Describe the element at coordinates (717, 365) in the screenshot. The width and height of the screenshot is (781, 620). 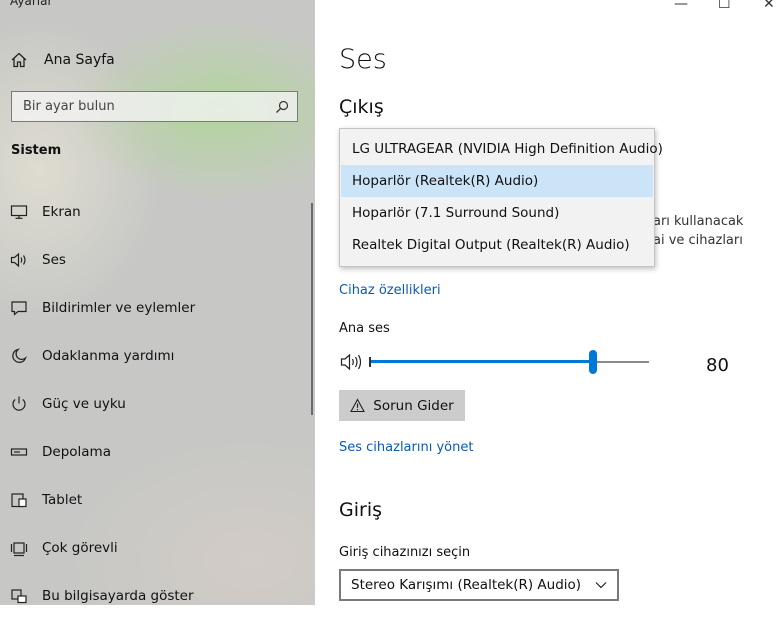
I see `volume-value: 80` at that location.